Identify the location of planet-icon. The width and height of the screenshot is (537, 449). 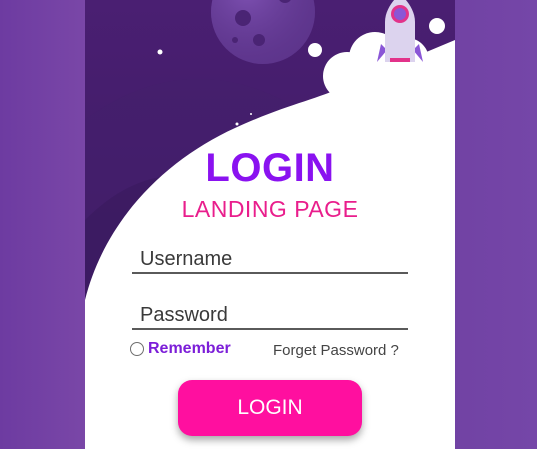
(263, 32).